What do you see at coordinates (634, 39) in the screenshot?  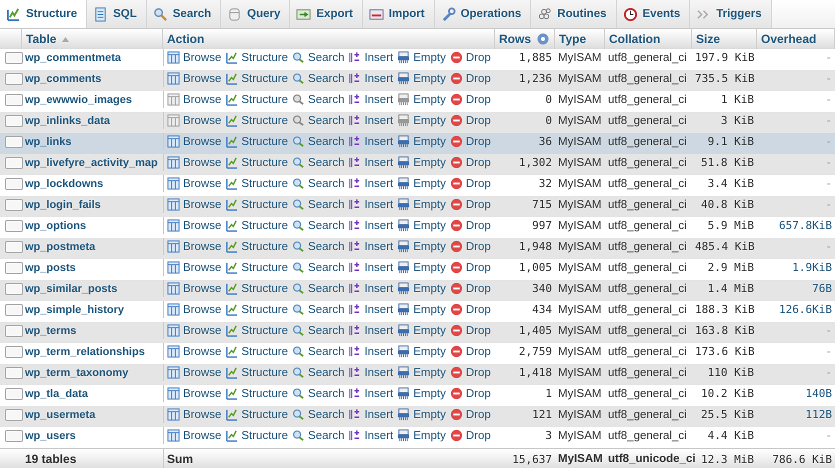 I see `column-header: Collation` at bounding box center [634, 39].